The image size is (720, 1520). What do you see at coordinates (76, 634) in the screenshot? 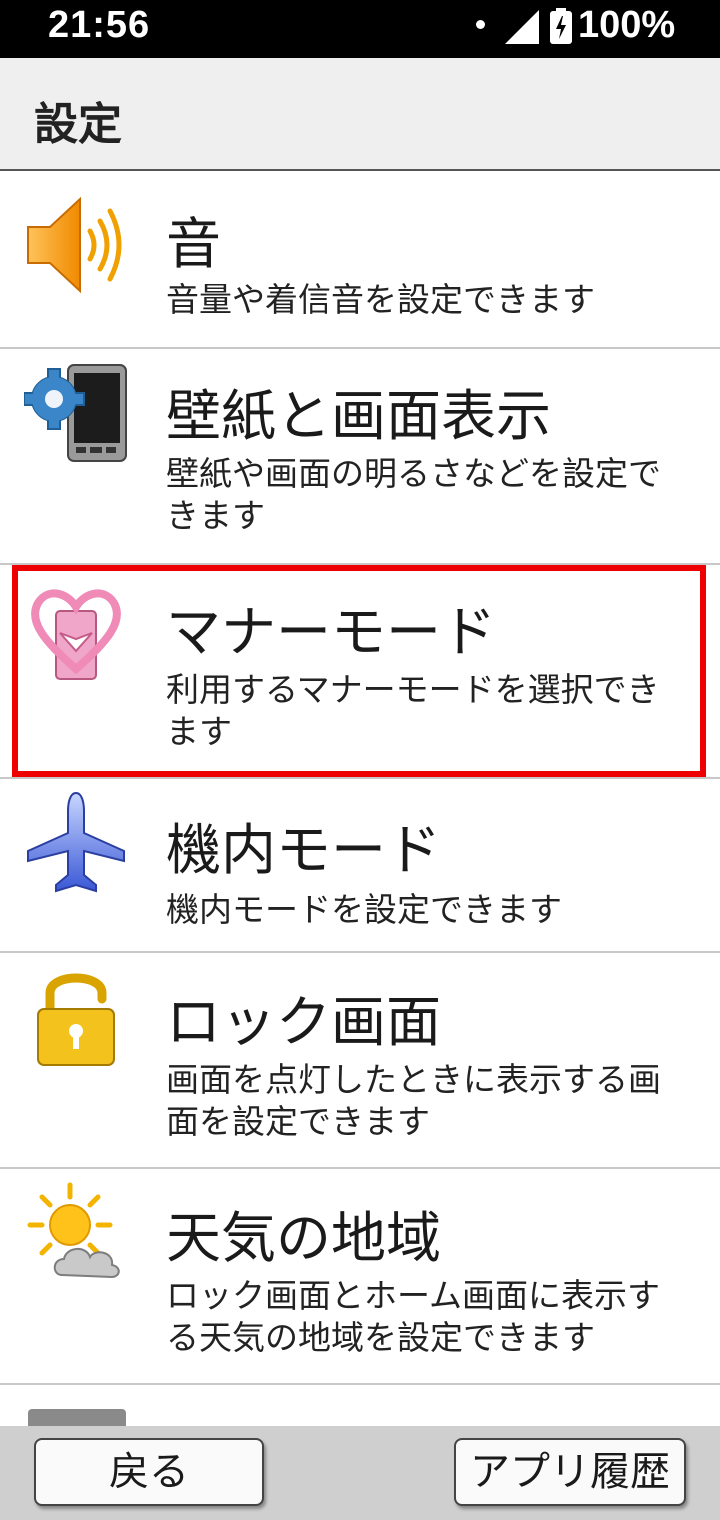
I see `manner-mode-icon` at bounding box center [76, 634].